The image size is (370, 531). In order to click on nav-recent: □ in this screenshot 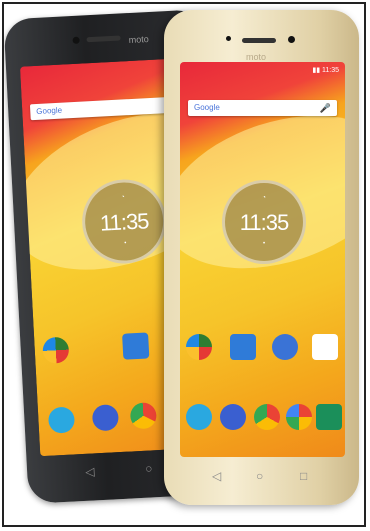, I will do `click(304, 476)`.